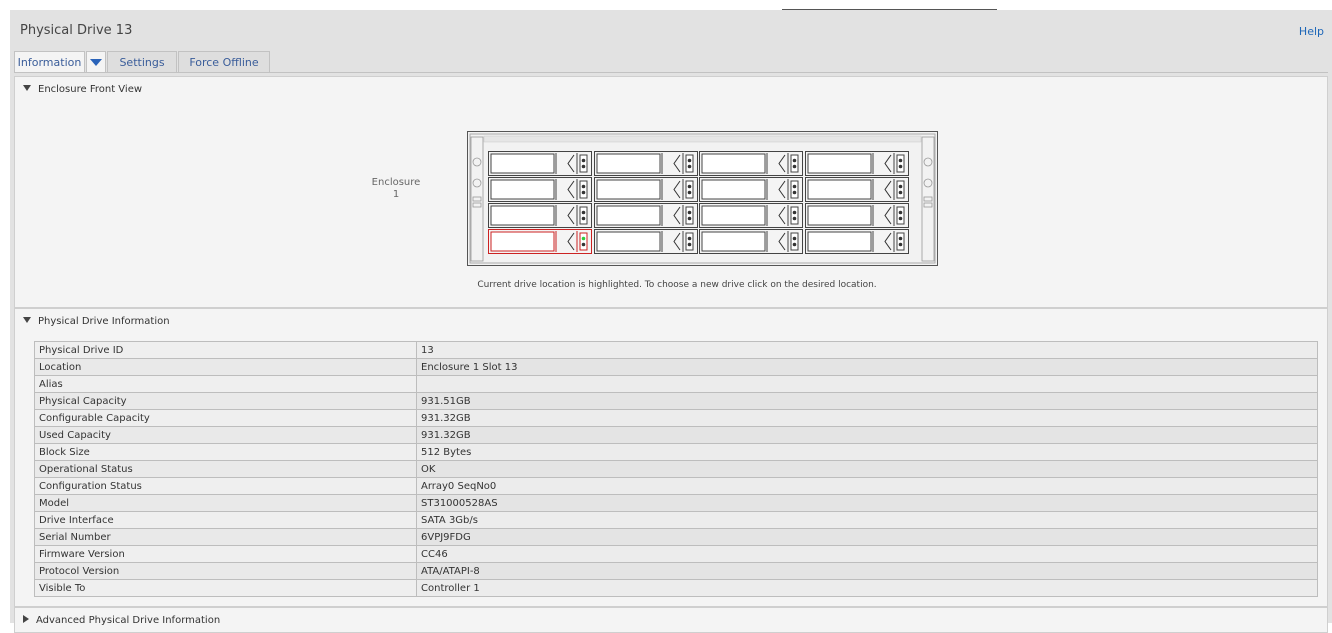 Image resolution: width=1332 pixels, height=633 pixels. What do you see at coordinates (104, 321) in the screenshot?
I see `physical-drive-information-title: Physical Drive Information` at bounding box center [104, 321].